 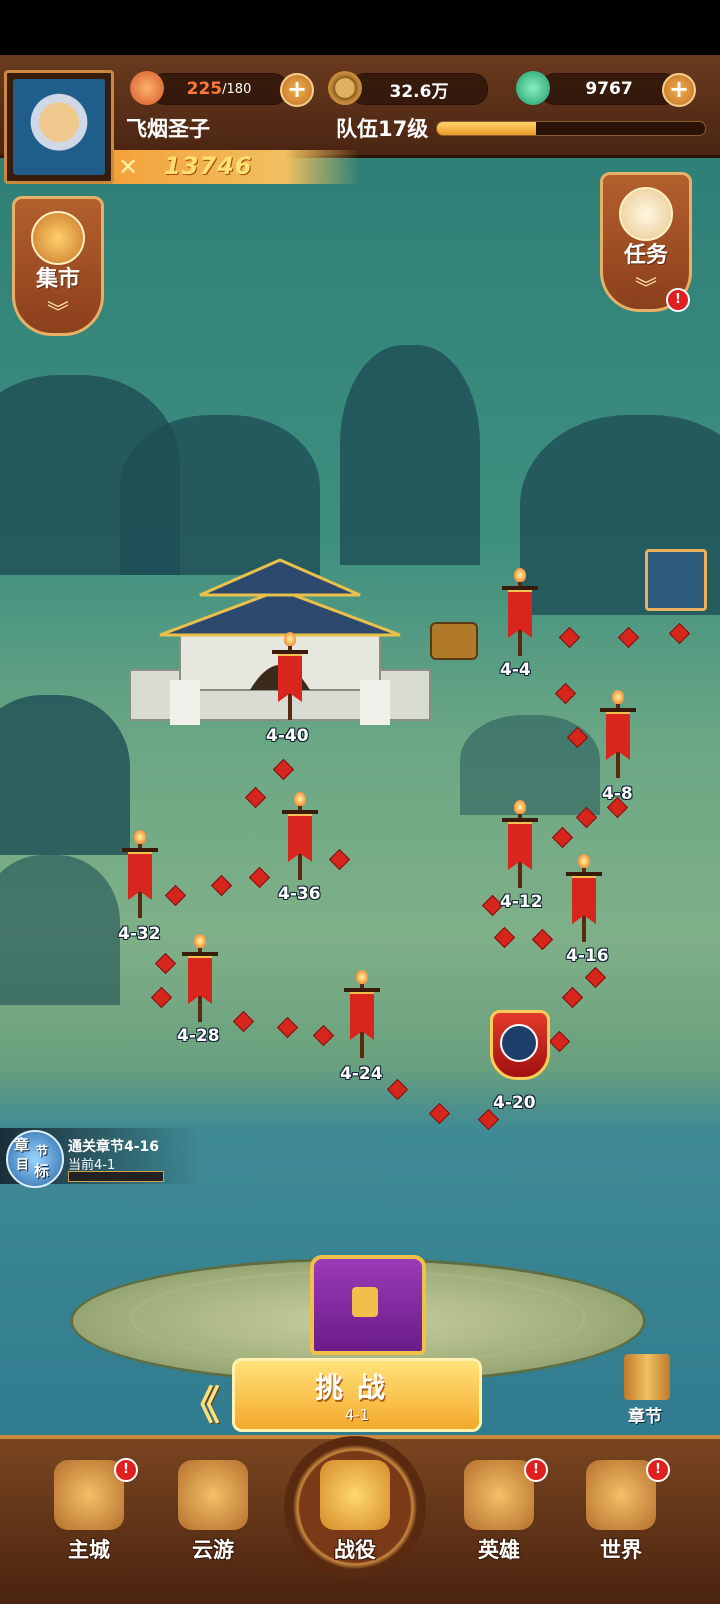 What do you see at coordinates (515, 670) in the screenshot?
I see `stage-label: 4-4` at bounding box center [515, 670].